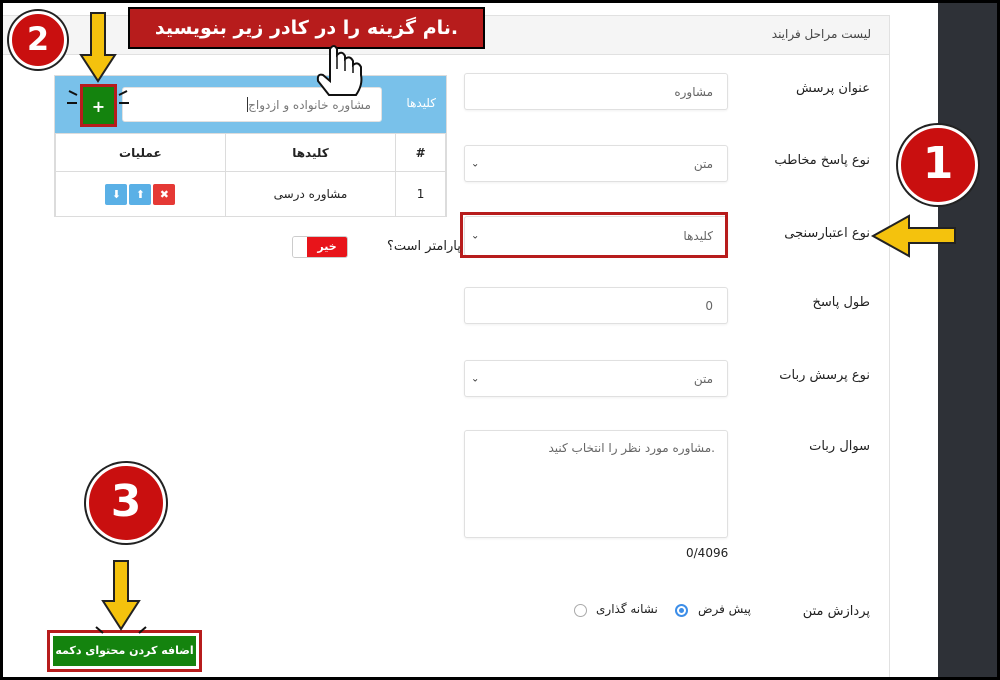  Describe the element at coordinates (339, 70) in the screenshot. I see `hand-pointer-icon` at that location.